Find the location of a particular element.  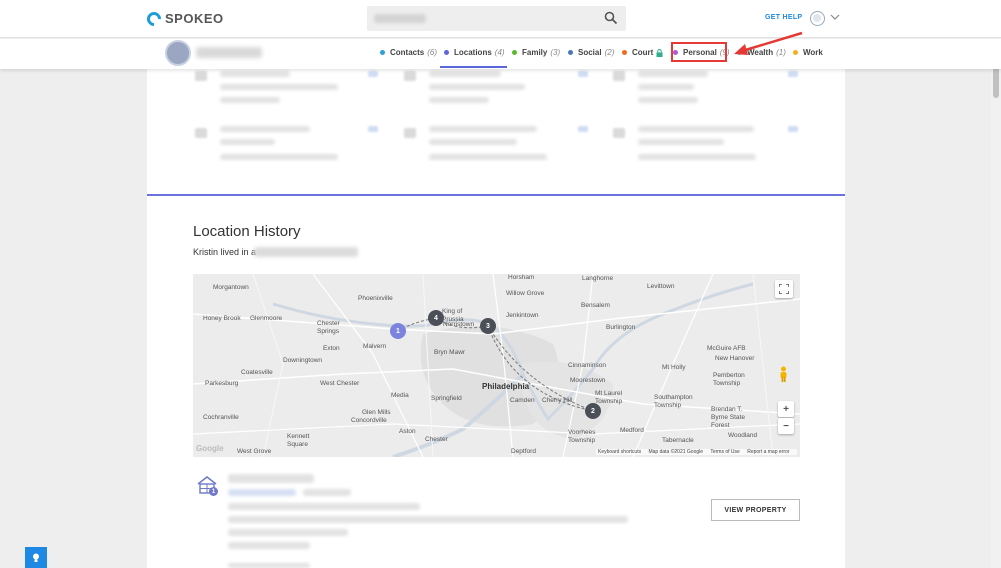

street-view-pegman-icon is located at coordinates (783, 374).